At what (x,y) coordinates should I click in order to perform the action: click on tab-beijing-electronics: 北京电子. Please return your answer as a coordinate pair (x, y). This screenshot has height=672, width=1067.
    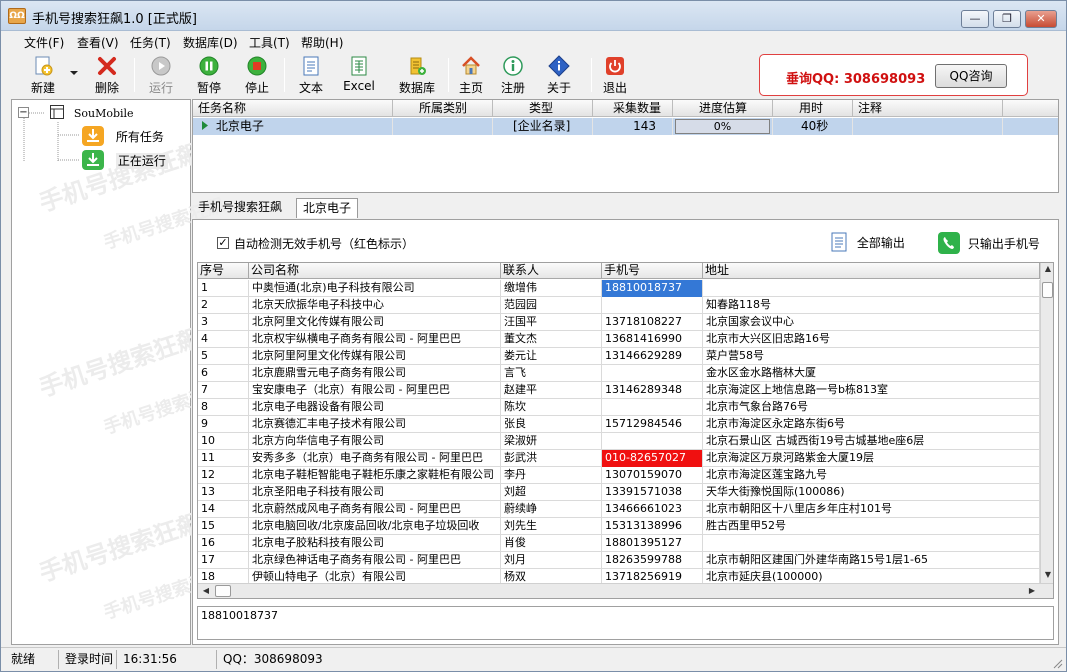
    Looking at the image, I should click on (327, 208).